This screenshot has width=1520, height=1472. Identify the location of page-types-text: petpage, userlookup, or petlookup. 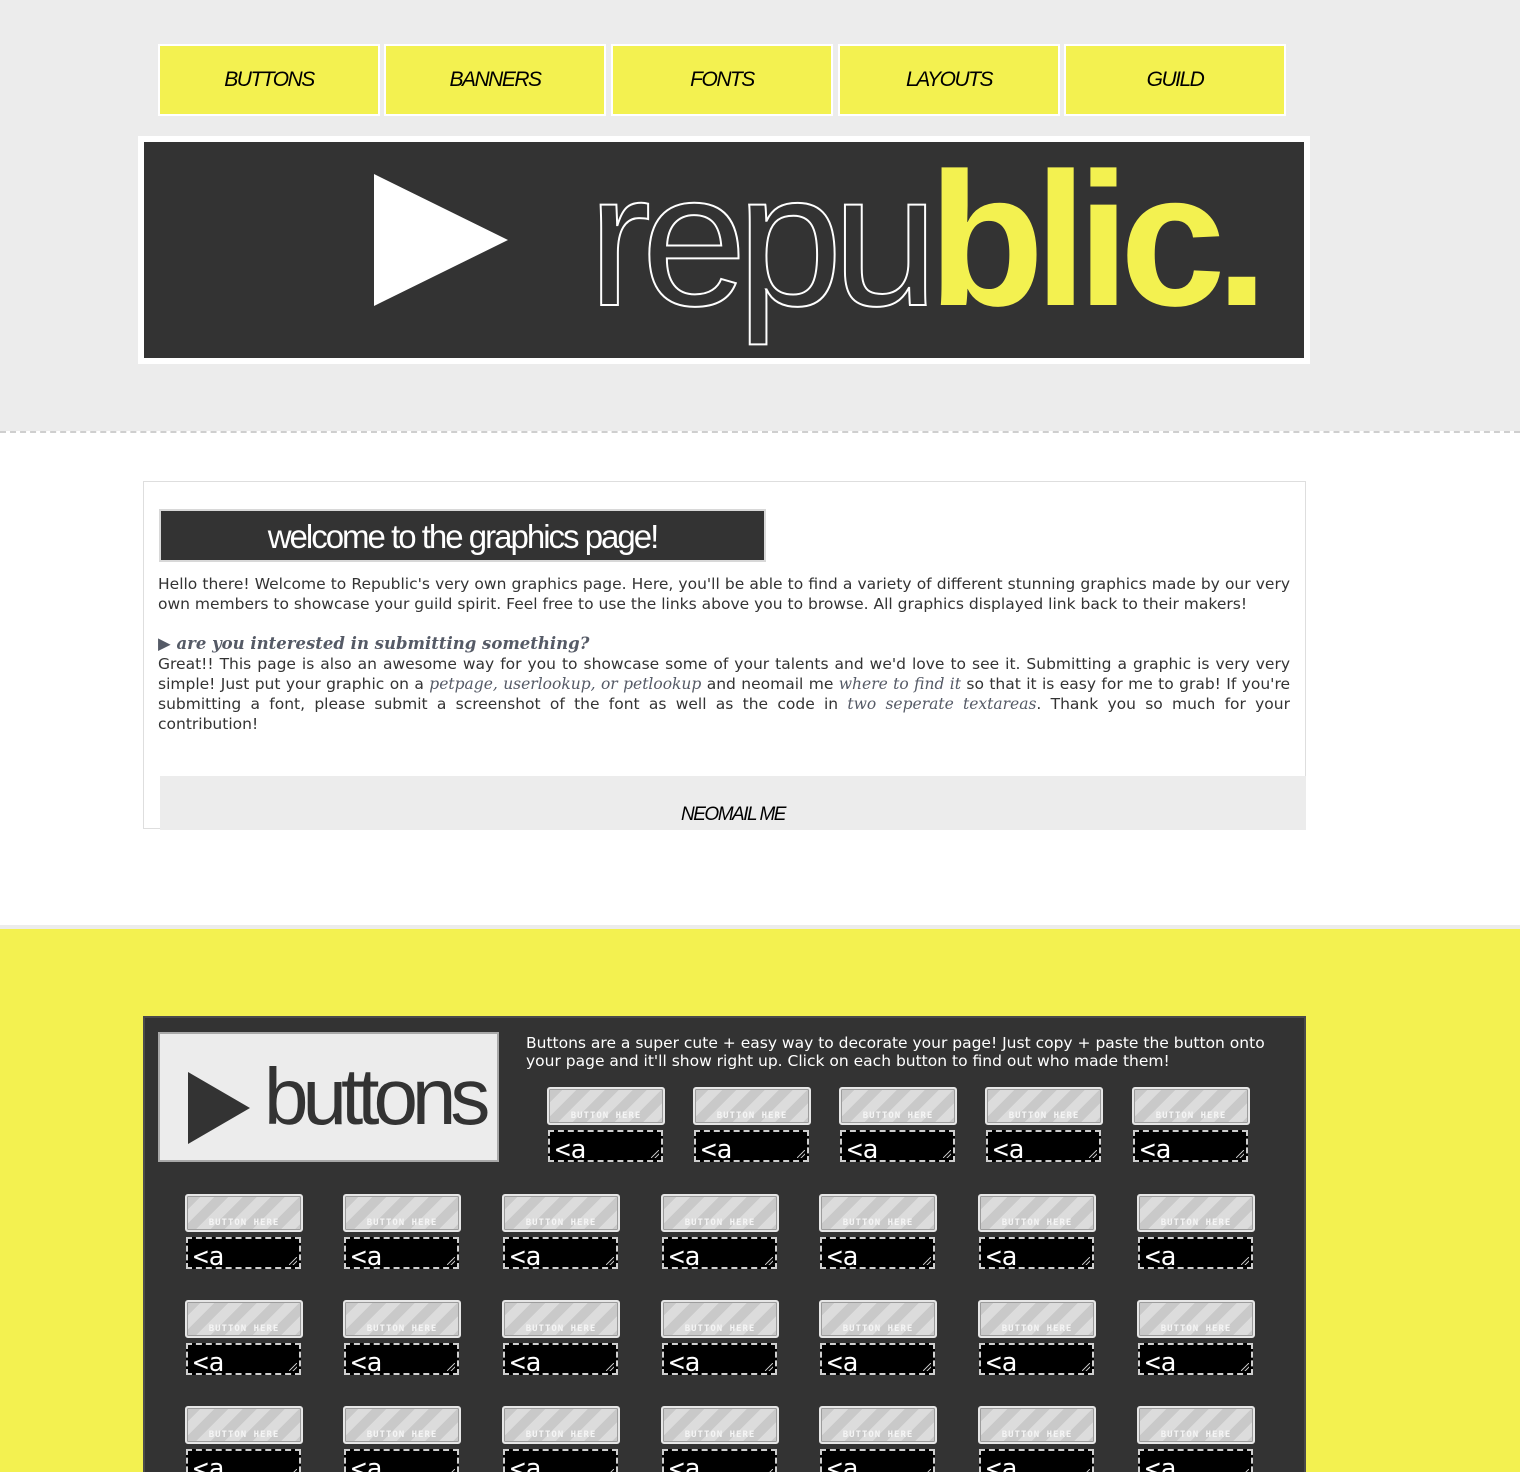
(565, 684).